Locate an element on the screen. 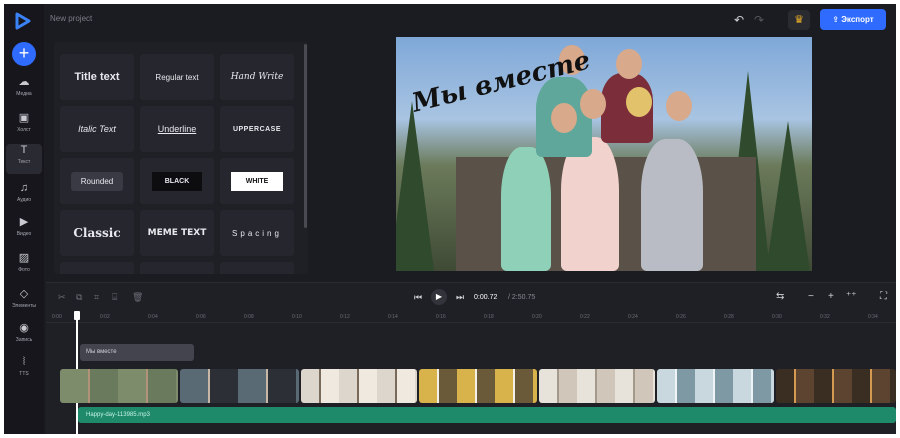  ruler-tick: 0:26 is located at coordinates (681, 317).